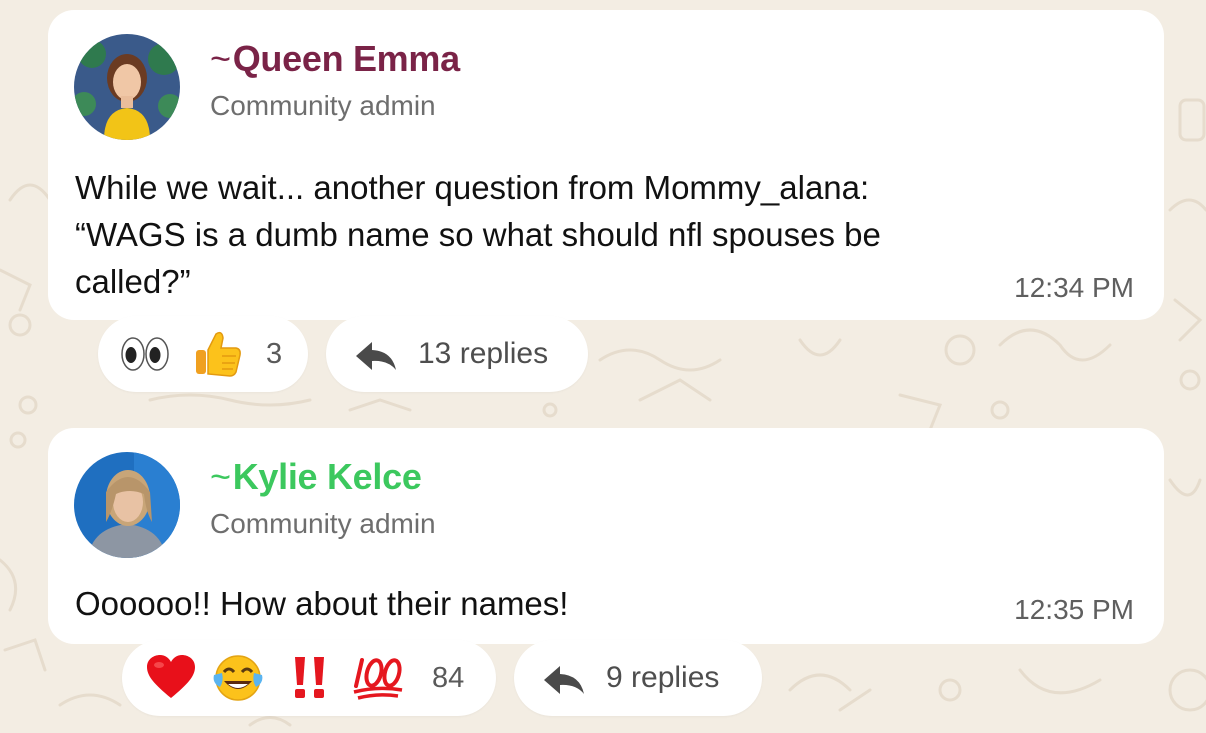 Image resolution: width=1206 pixels, height=733 pixels. I want to click on tears-of-joy-emoji, so click(238, 678).